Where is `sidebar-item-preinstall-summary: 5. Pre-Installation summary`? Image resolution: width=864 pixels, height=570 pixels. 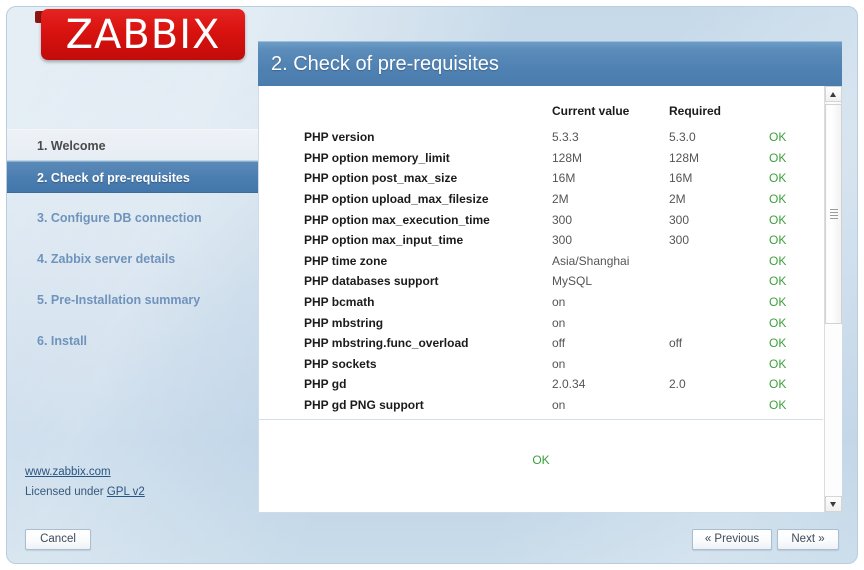 sidebar-item-preinstall-summary: 5. Pre-Installation summary is located at coordinates (132, 300).